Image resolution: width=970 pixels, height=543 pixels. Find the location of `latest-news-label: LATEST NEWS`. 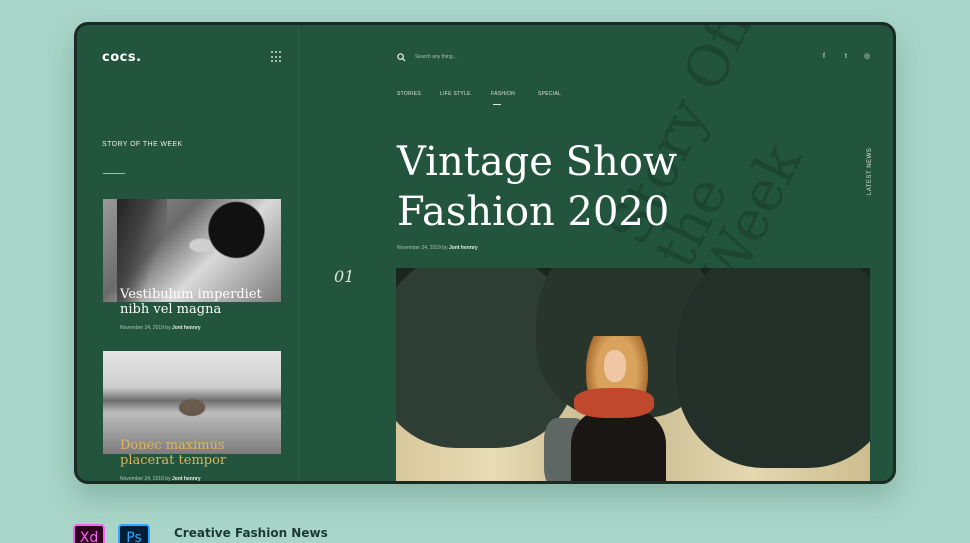

latest-news-label: LATEST NEWS is located at coordinates (870, 171).